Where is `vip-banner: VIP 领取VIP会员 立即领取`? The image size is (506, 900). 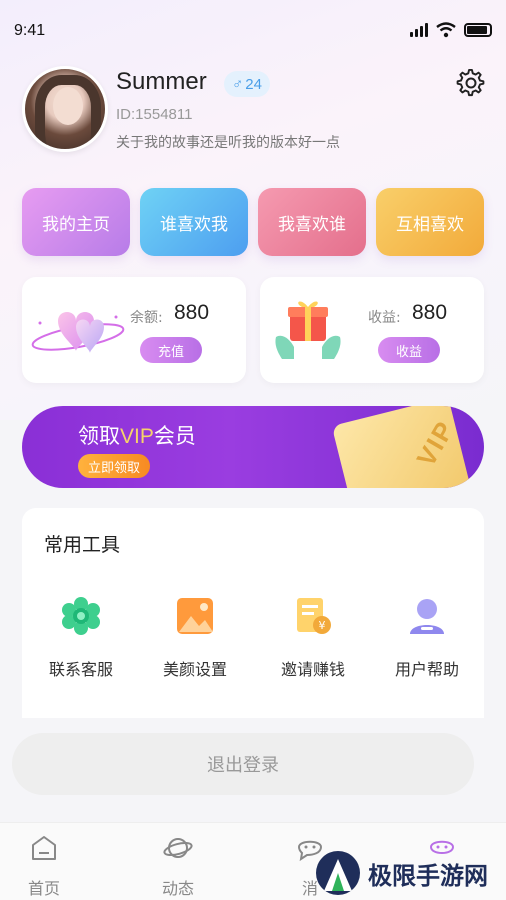 vip-banner: VIP 领取VIP会员 立即领取 is located at coordinates (253, 447).